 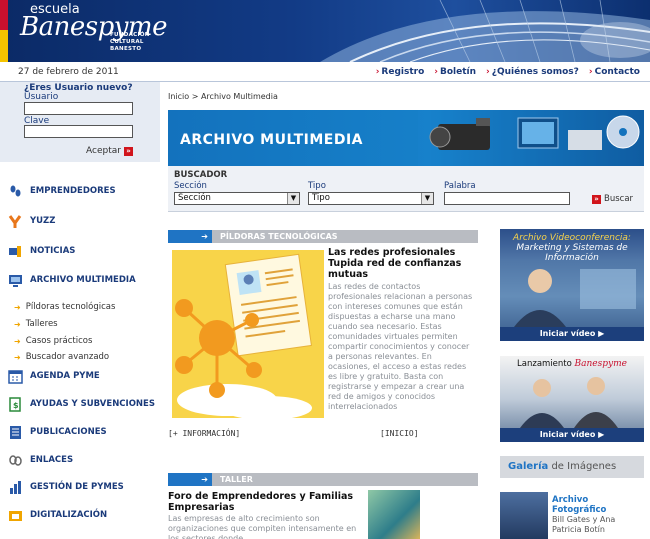 I want to click on menu-gestion-pymes: GESTIÓN DE PYMES, so click(x=66, y=487).